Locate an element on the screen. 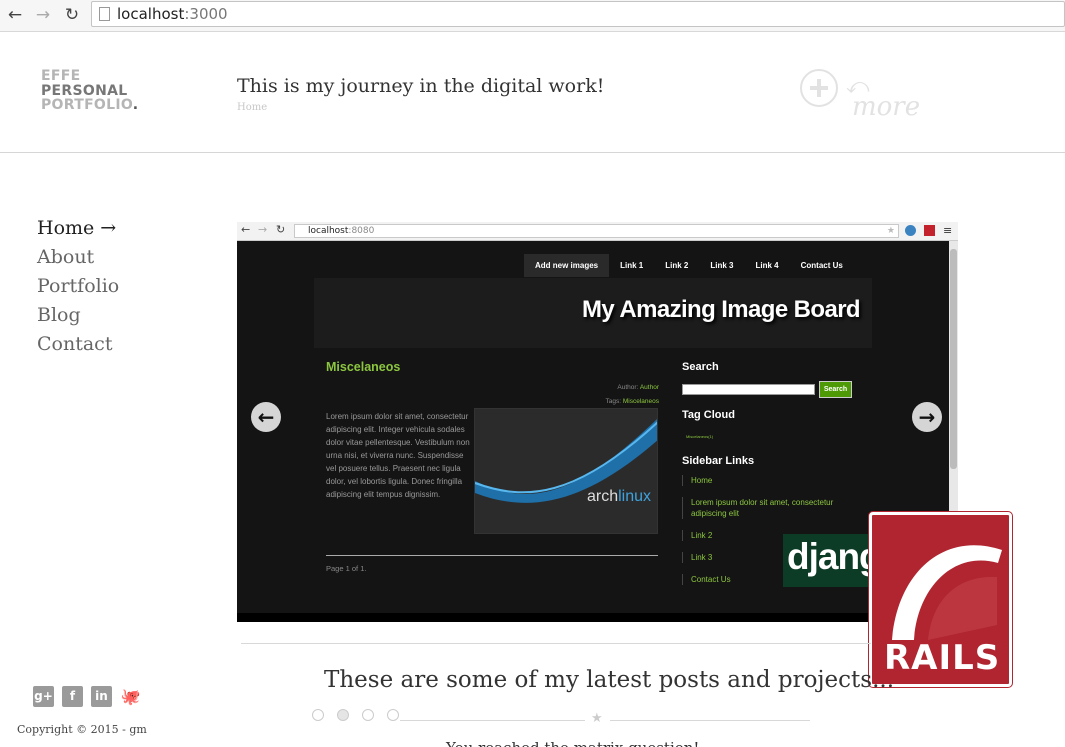 This screenshot has height=747, width=1065. nav-item-blog: Blog is located at coordinates (78, 315).